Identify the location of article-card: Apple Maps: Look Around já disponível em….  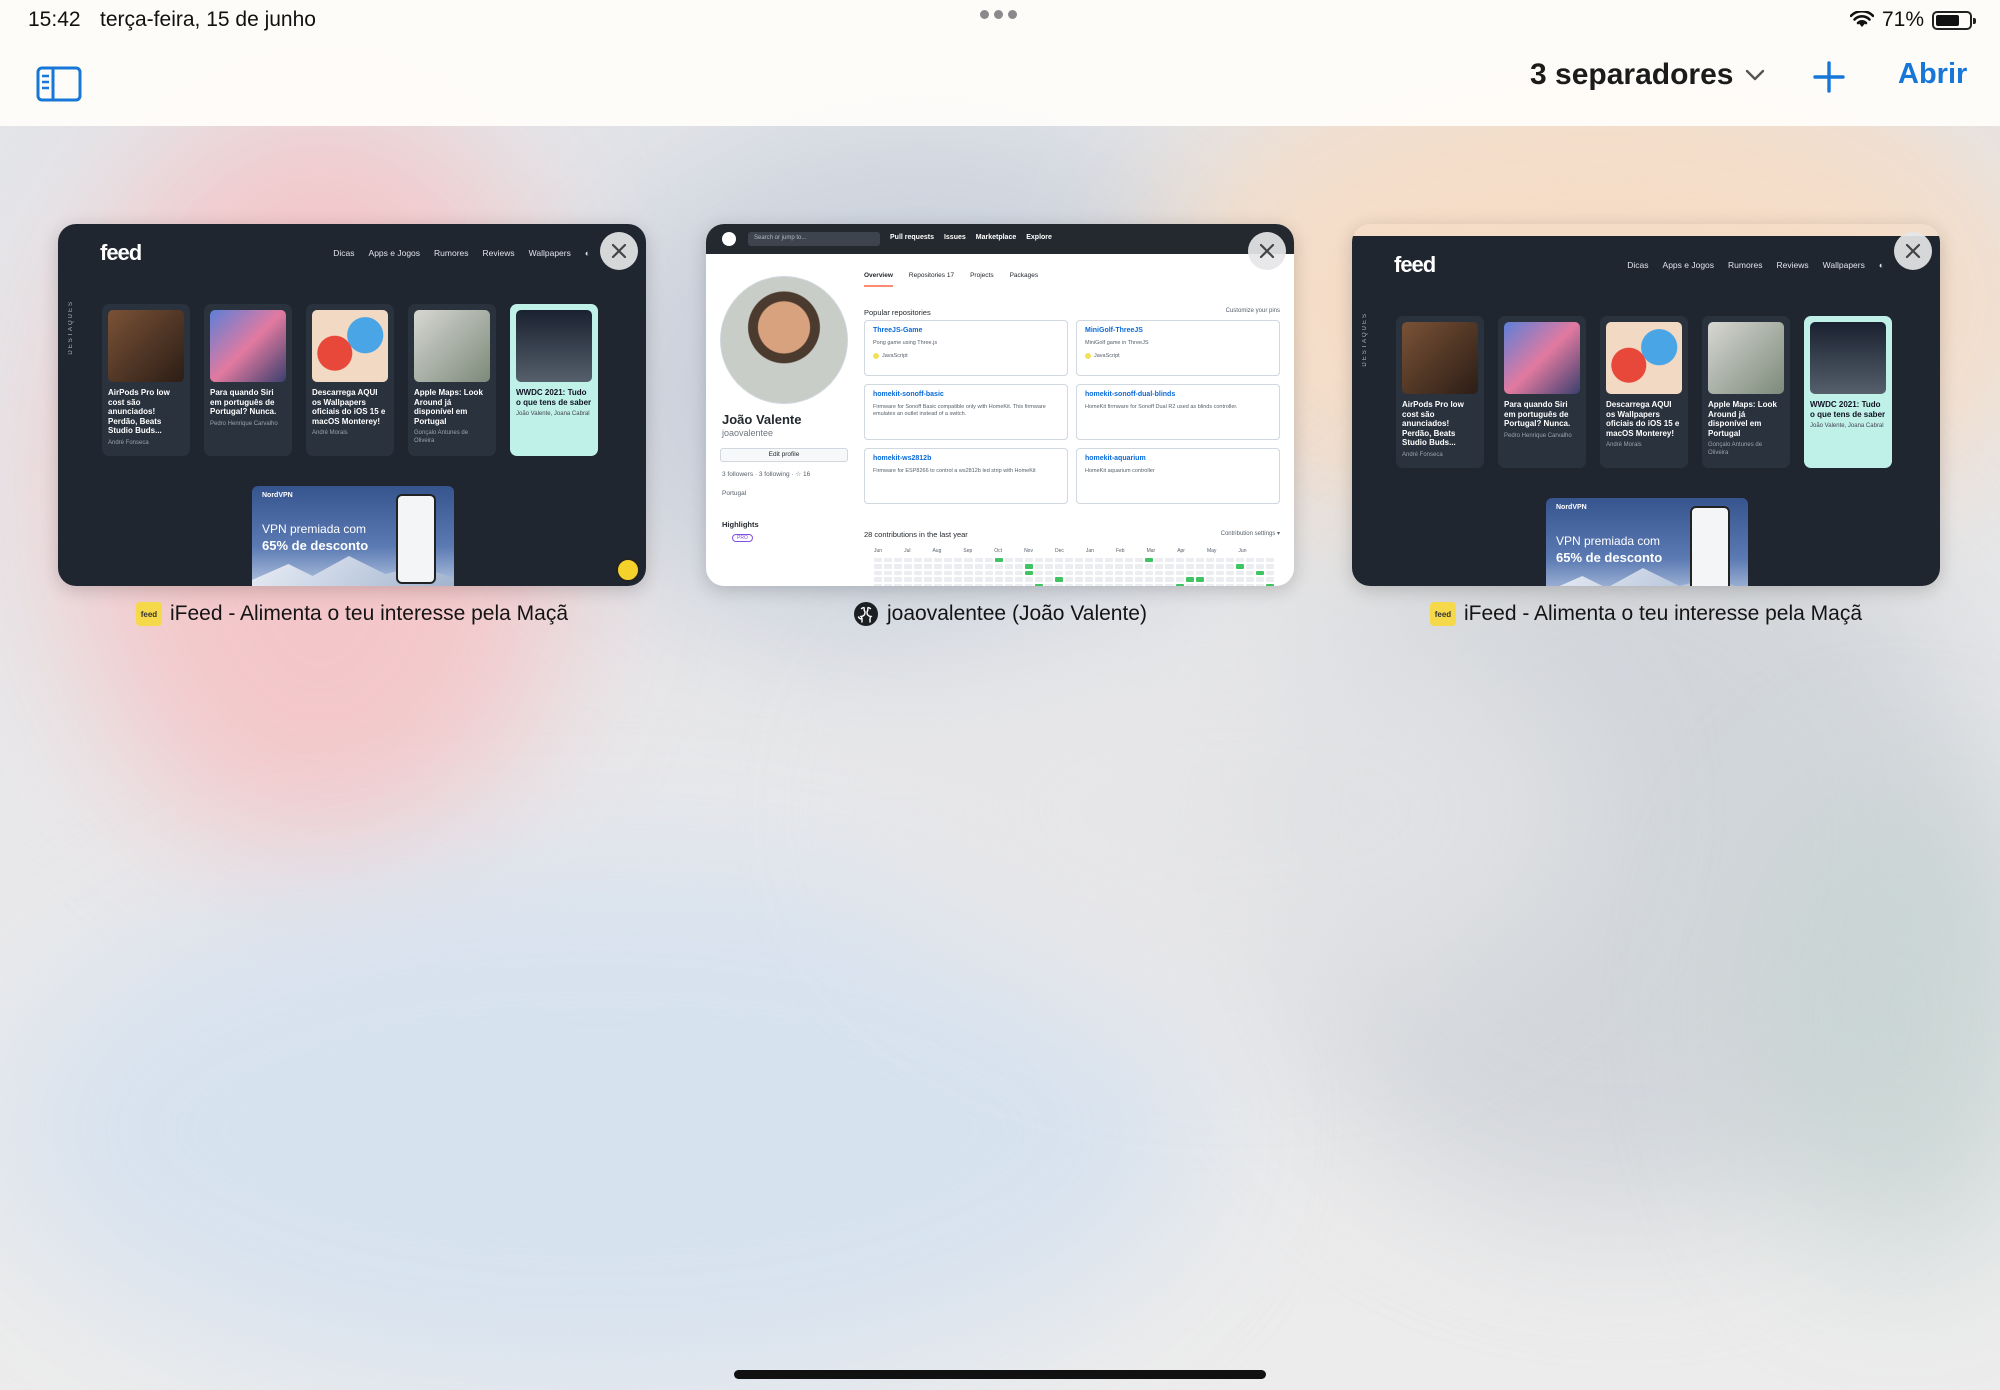
(452, 380).